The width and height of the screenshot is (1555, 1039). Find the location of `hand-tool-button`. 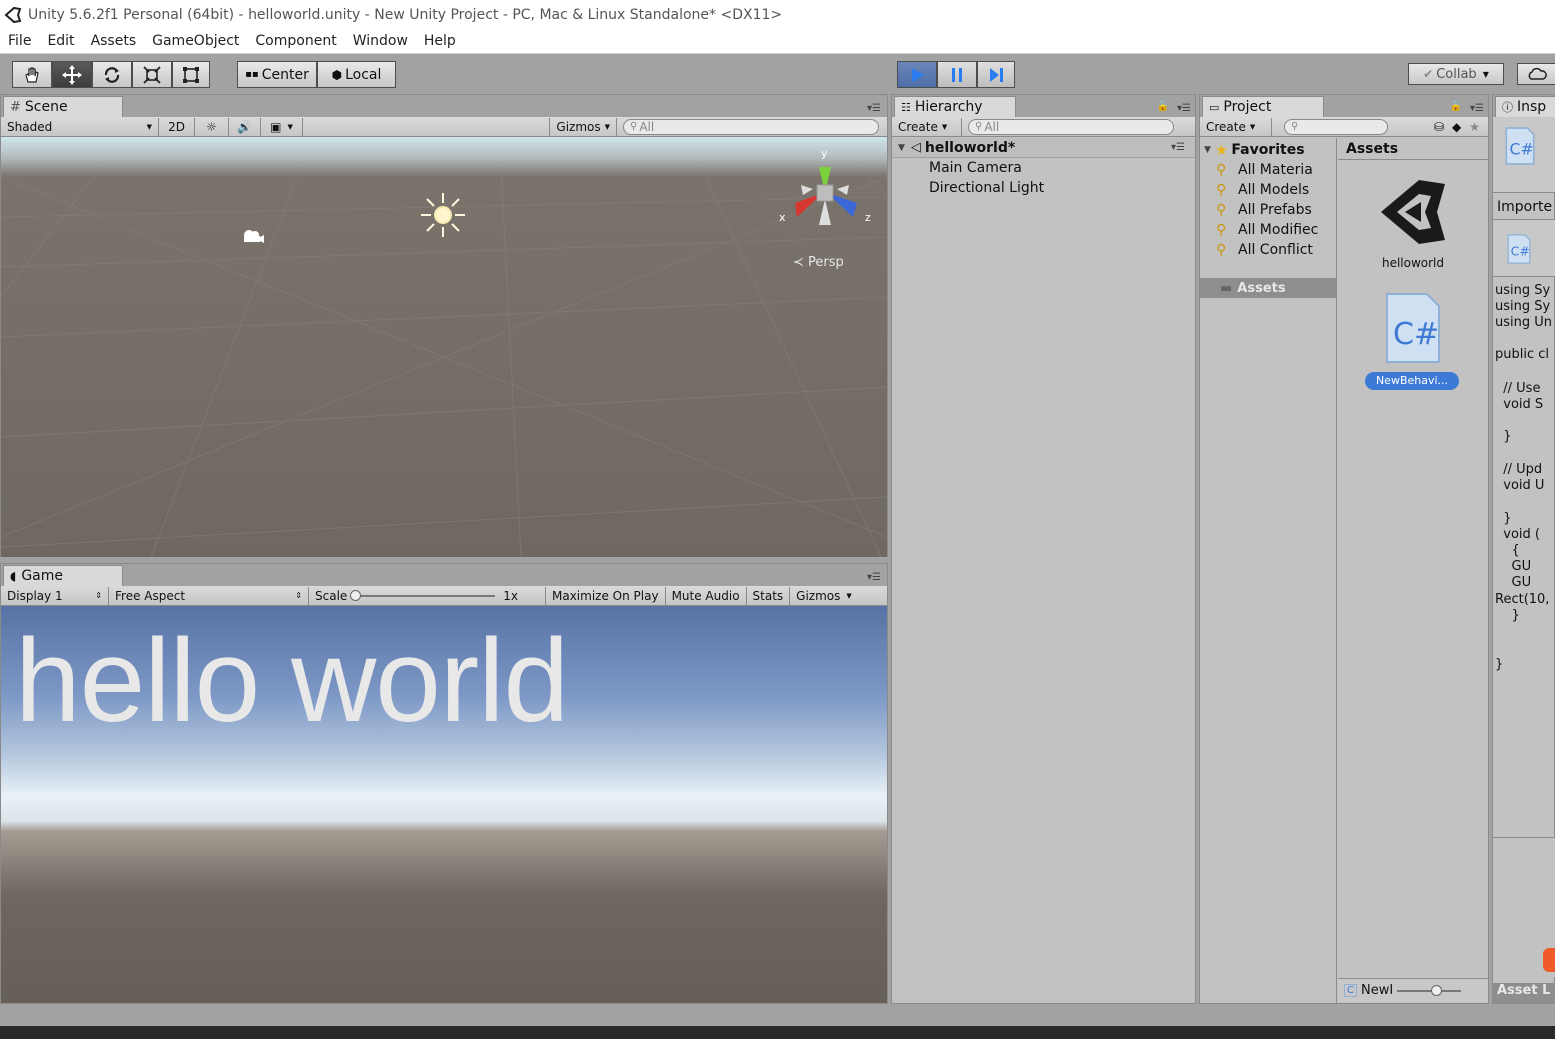

hand-tool-button is located at coordinates (32, 74).